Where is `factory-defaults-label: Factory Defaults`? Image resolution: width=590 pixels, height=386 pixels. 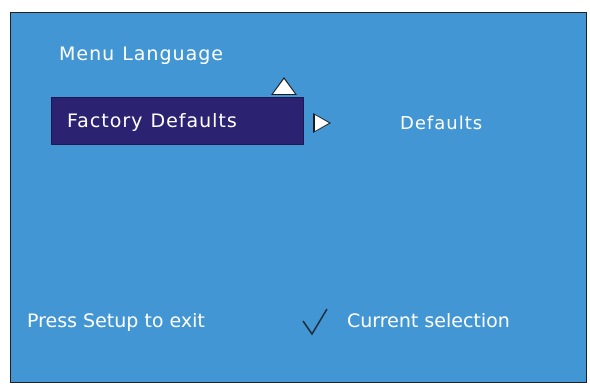
factory-defaults-label: Factory Defaults is located at coordinates (152, 121).